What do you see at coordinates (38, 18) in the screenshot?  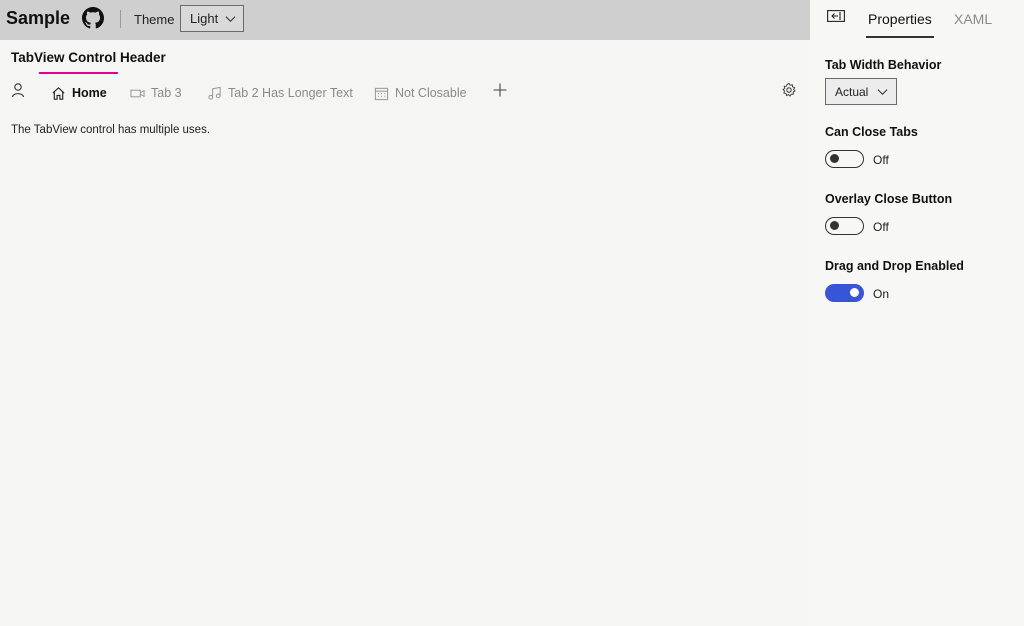 I see `app-title: Sample` at bounding box center [38, 18].